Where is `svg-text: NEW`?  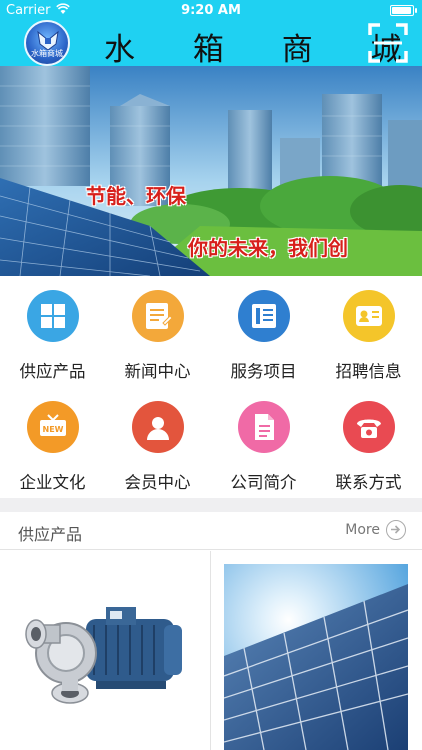
svg-text: NEW is located at coordinates (53, 429).